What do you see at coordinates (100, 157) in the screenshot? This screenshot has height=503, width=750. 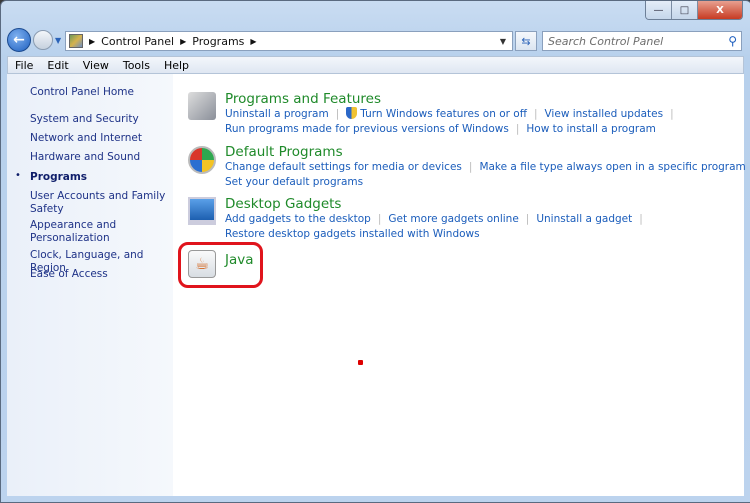 I see `sidebar-item-hardware: Hardware and Sound` at bounding box center [100, 157].